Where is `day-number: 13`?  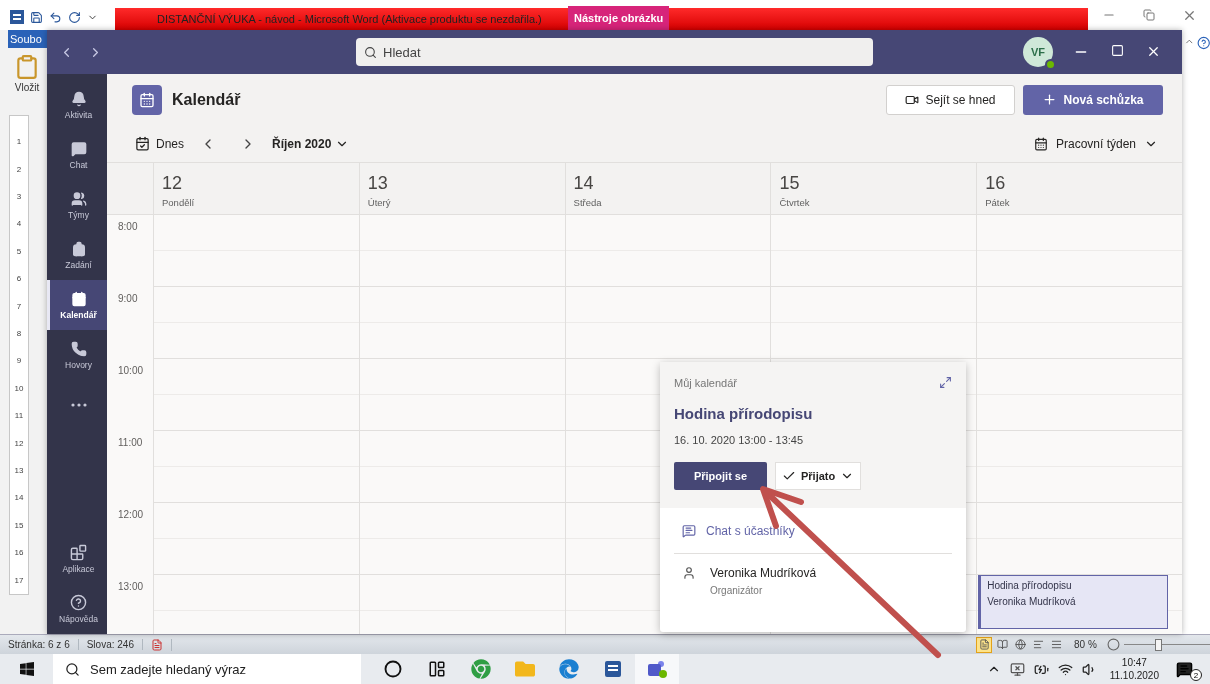
day-number: 13 is located at coordinates (378, 183).